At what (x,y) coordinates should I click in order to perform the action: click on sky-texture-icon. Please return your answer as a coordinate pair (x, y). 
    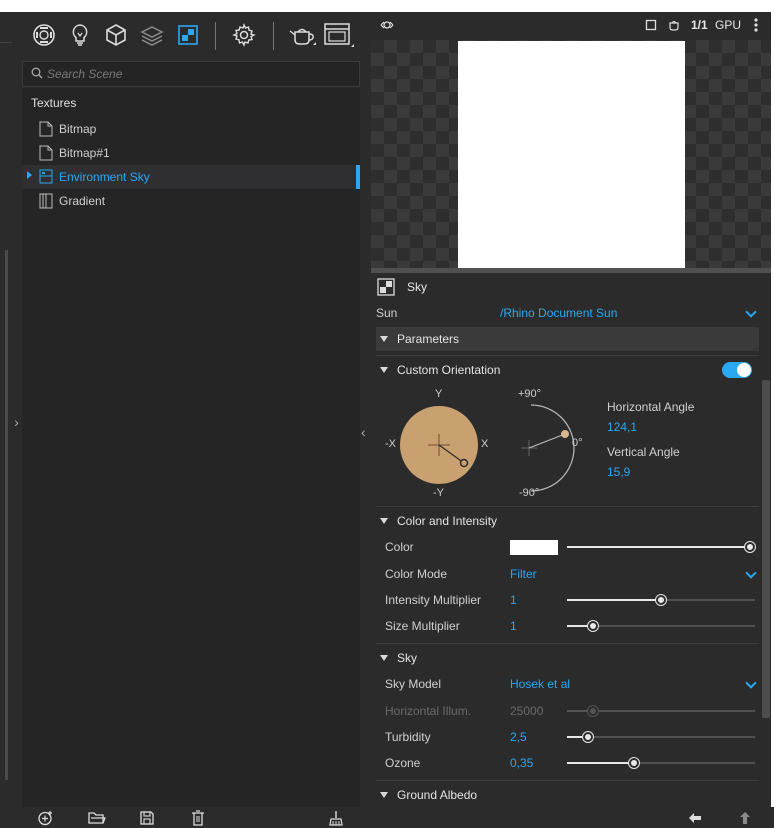
    Looking at the image, I should click on (46, 176).